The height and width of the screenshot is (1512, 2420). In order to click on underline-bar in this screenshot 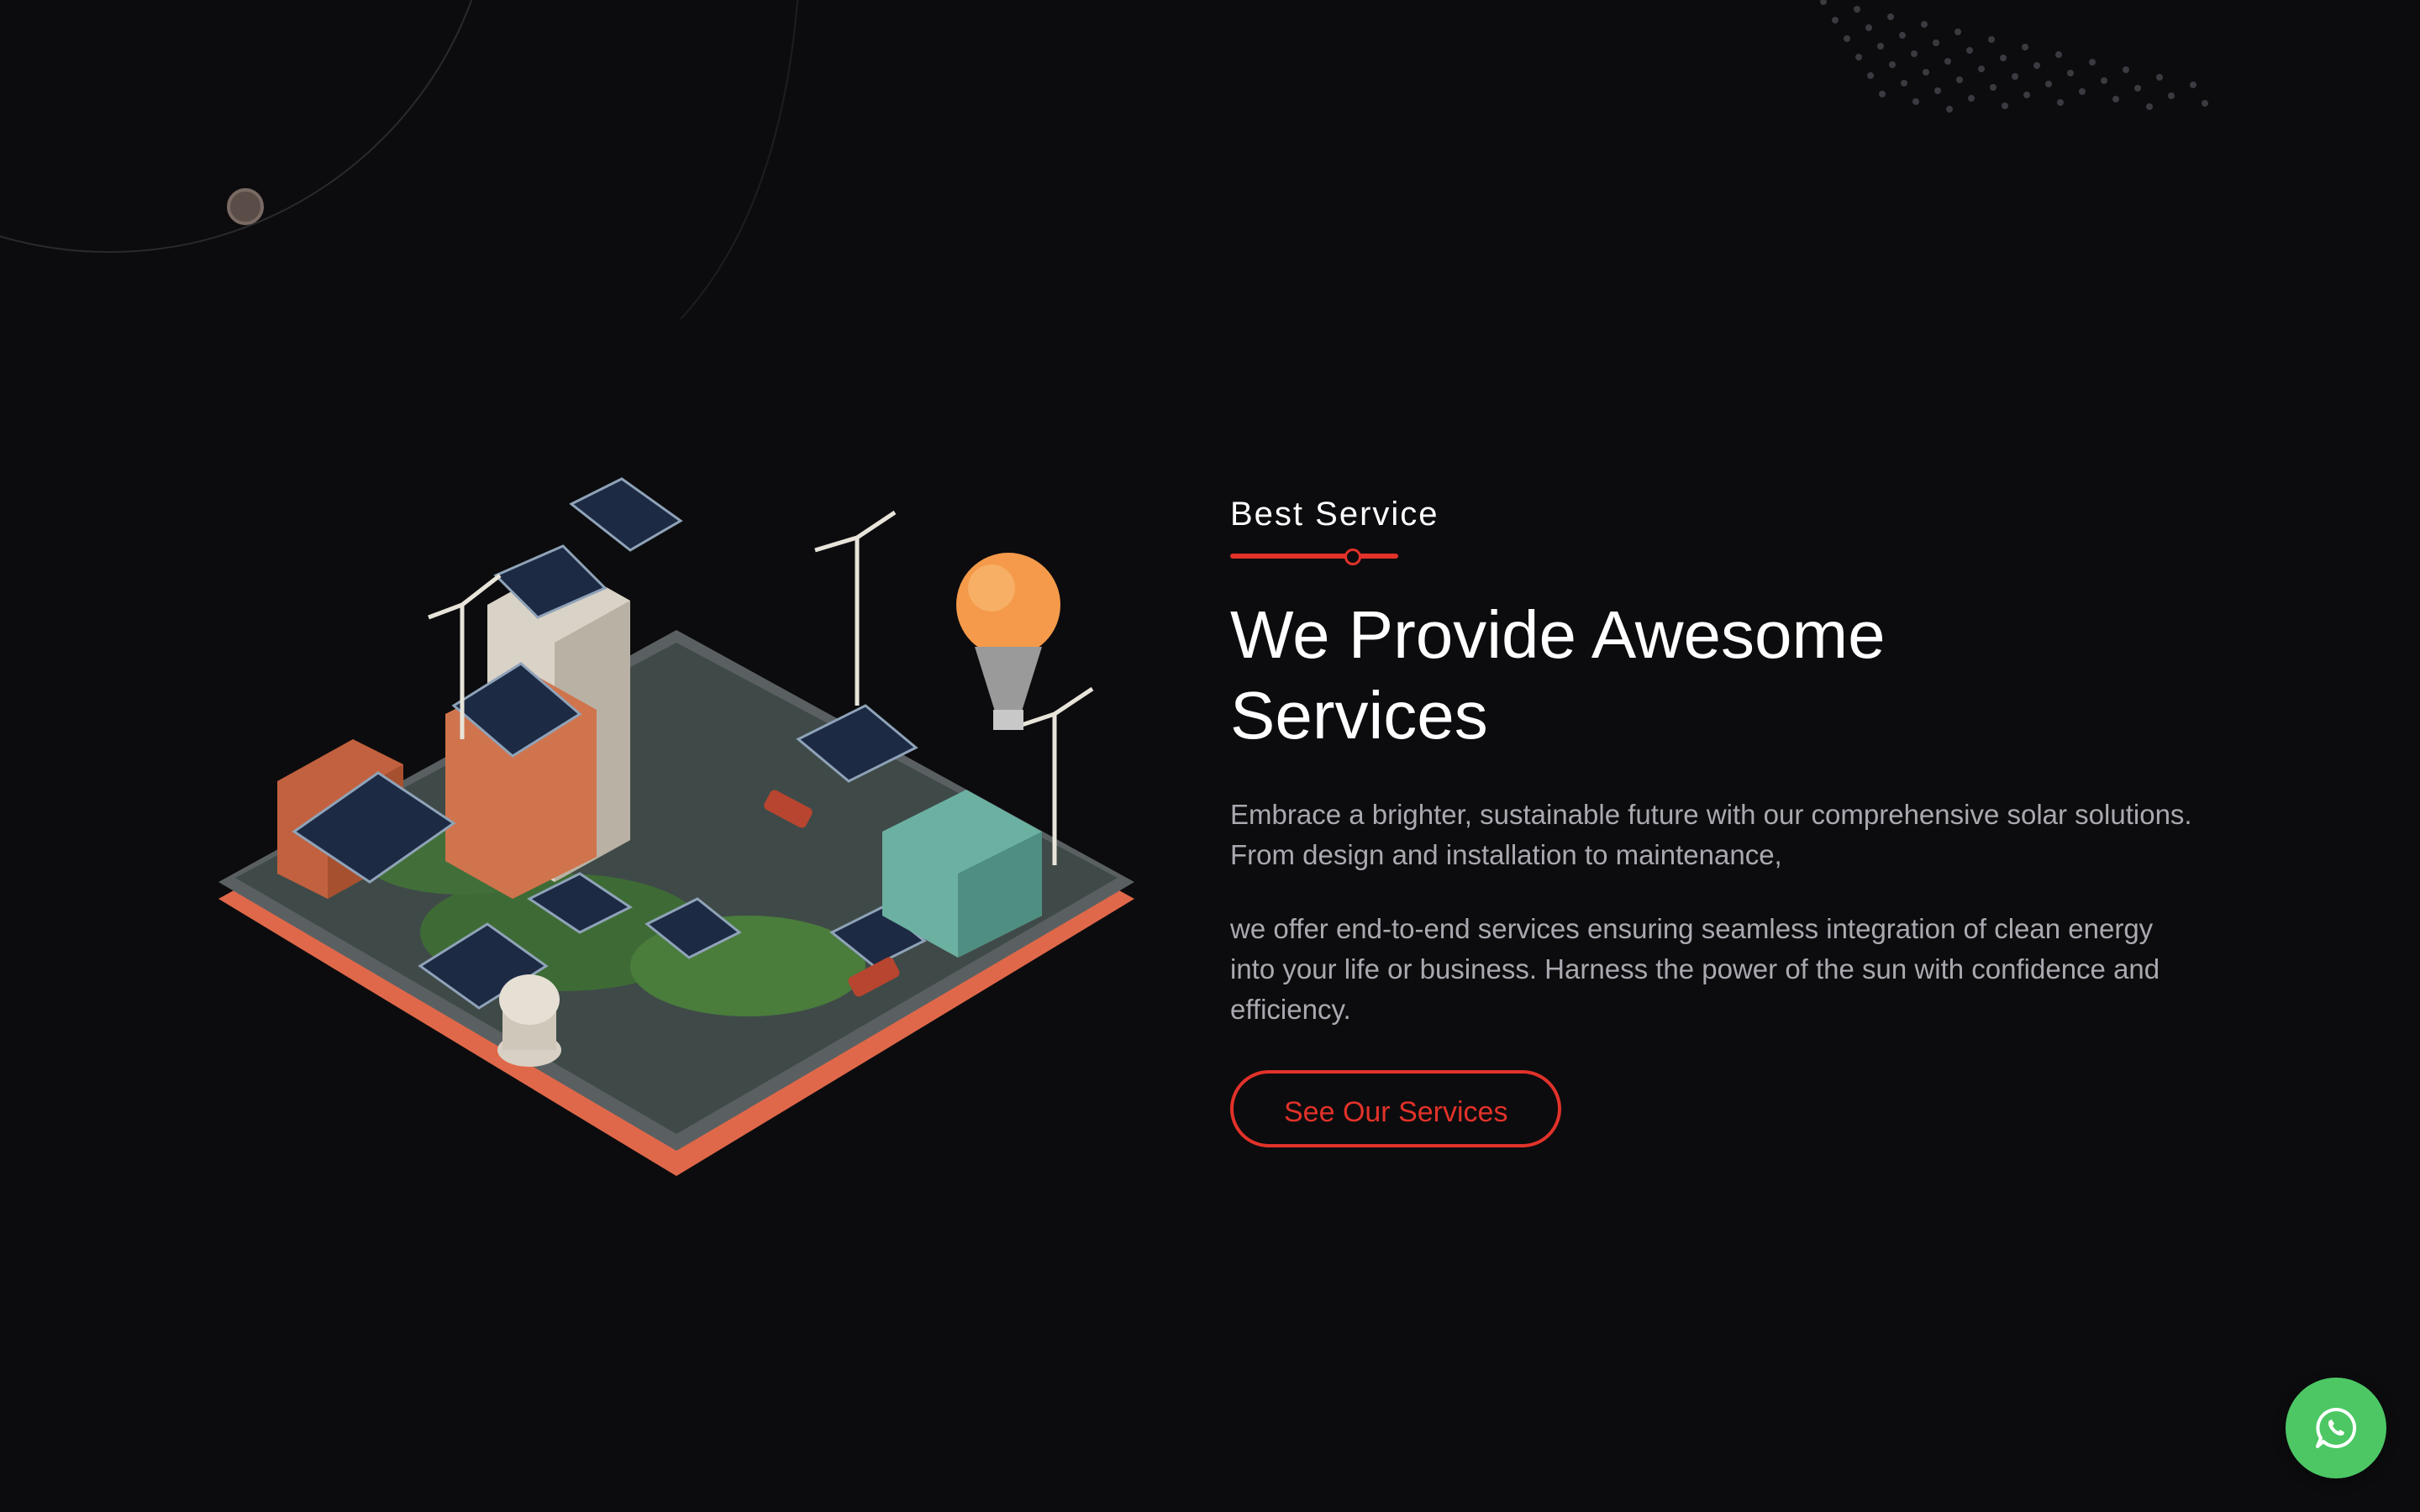, I will do `click(1314, 556)`.